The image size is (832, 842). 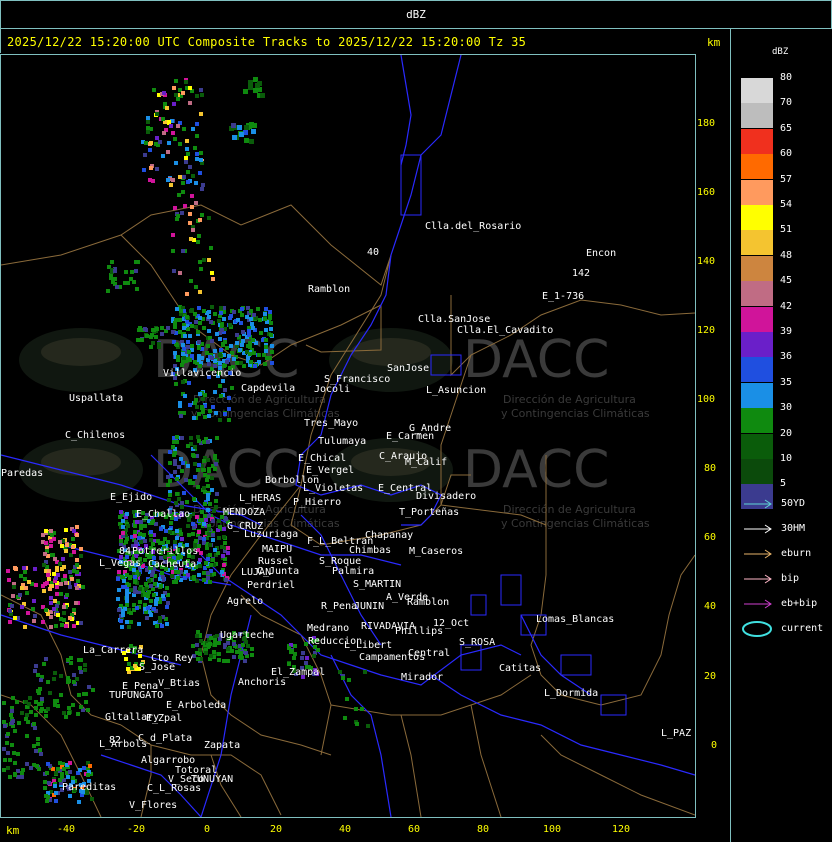 I want to click on urban-area-outline, so click(x=576, y=665).